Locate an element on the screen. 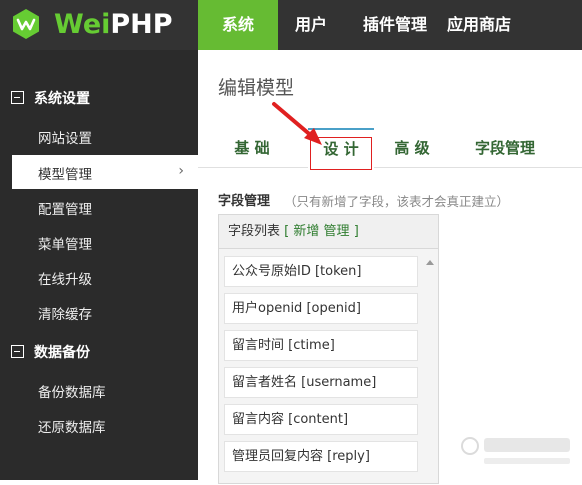 The width and height of the screenshot is (582, 485). topnav-system: 系统 is located at coordinates (238, 25).